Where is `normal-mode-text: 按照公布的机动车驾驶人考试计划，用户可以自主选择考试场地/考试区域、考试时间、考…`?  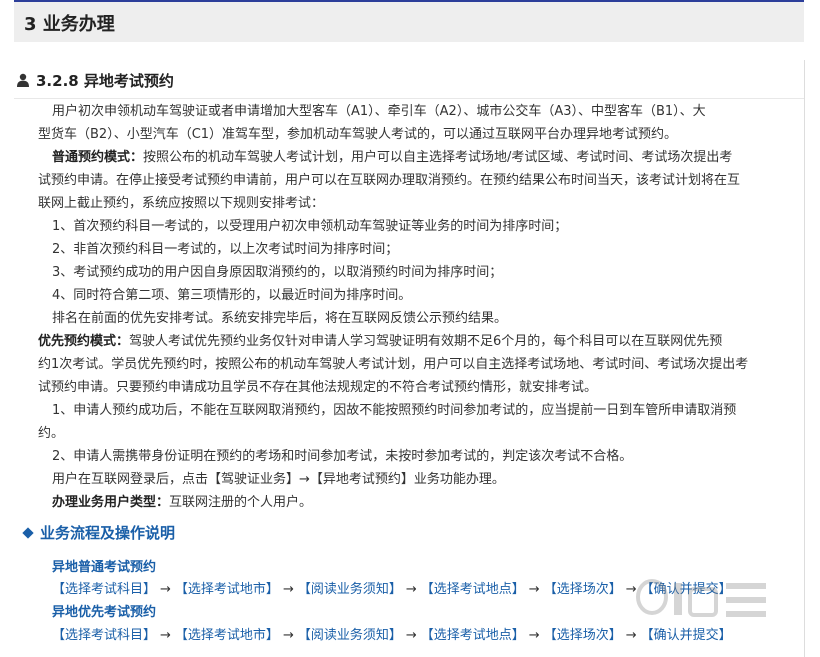 normal-mode-text: 按照公布的机动车驾驶人考试计划，用户可以自主选择考试场地/考试区域、考试时间、考… is located at coordinates (438, 157).